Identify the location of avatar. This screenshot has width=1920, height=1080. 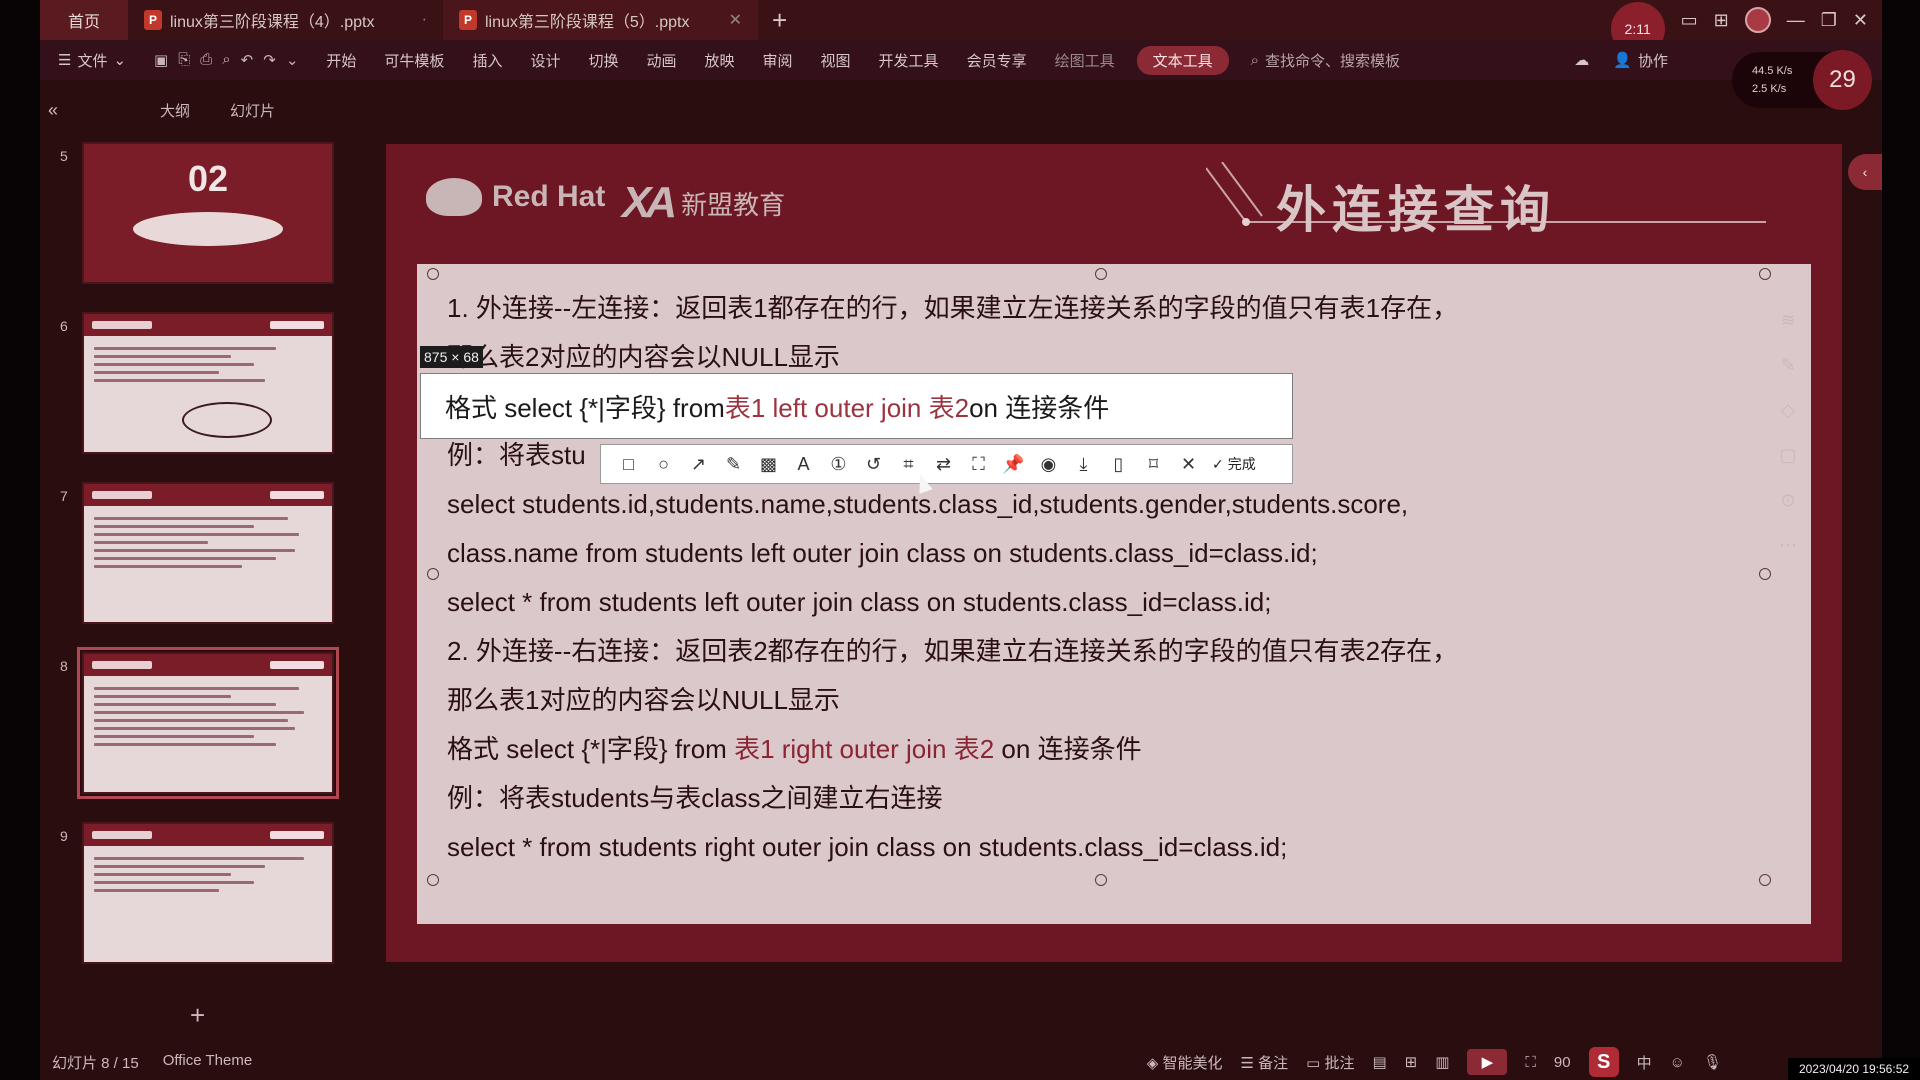
(1757, 20).